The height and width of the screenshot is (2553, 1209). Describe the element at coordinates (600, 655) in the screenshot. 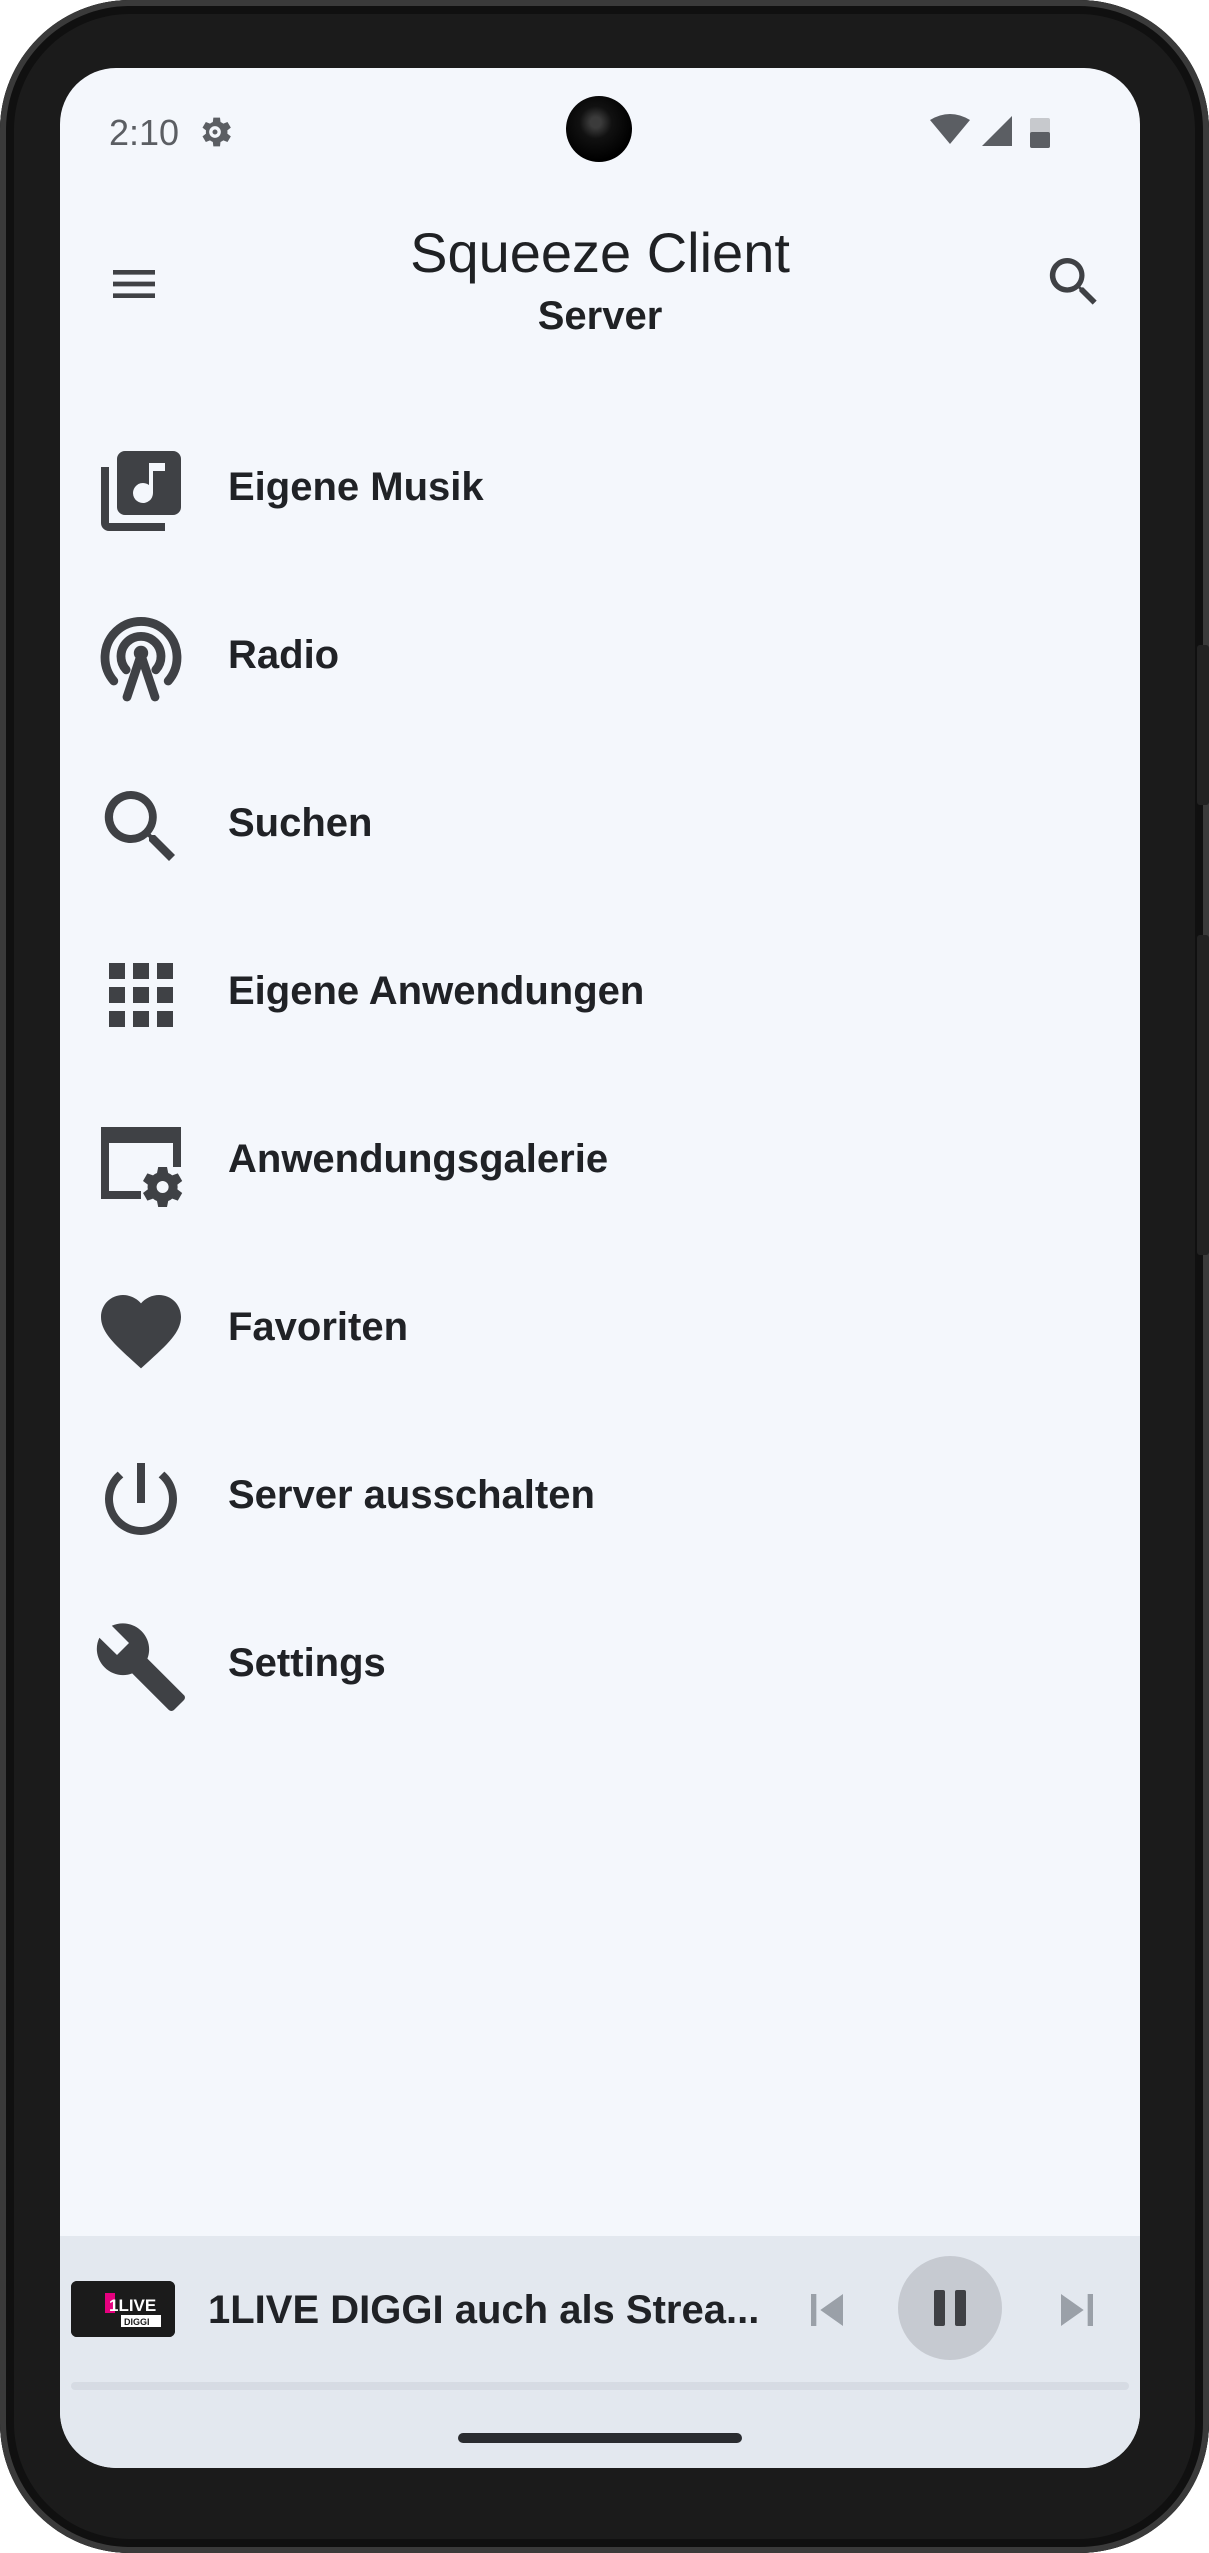

I see `menu-item-radio: Radio` at that location.